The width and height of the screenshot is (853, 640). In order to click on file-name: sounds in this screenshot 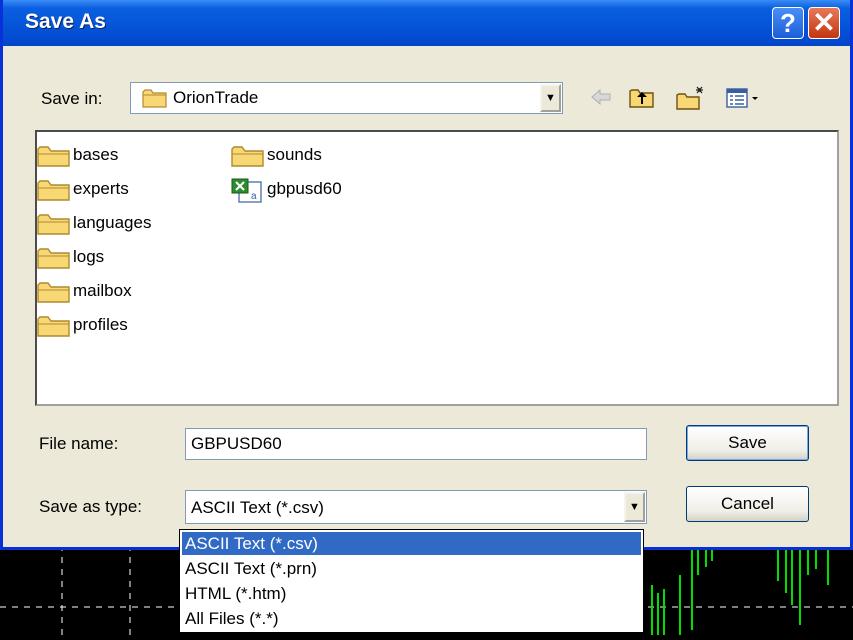, I will do `click(294, 154)`.